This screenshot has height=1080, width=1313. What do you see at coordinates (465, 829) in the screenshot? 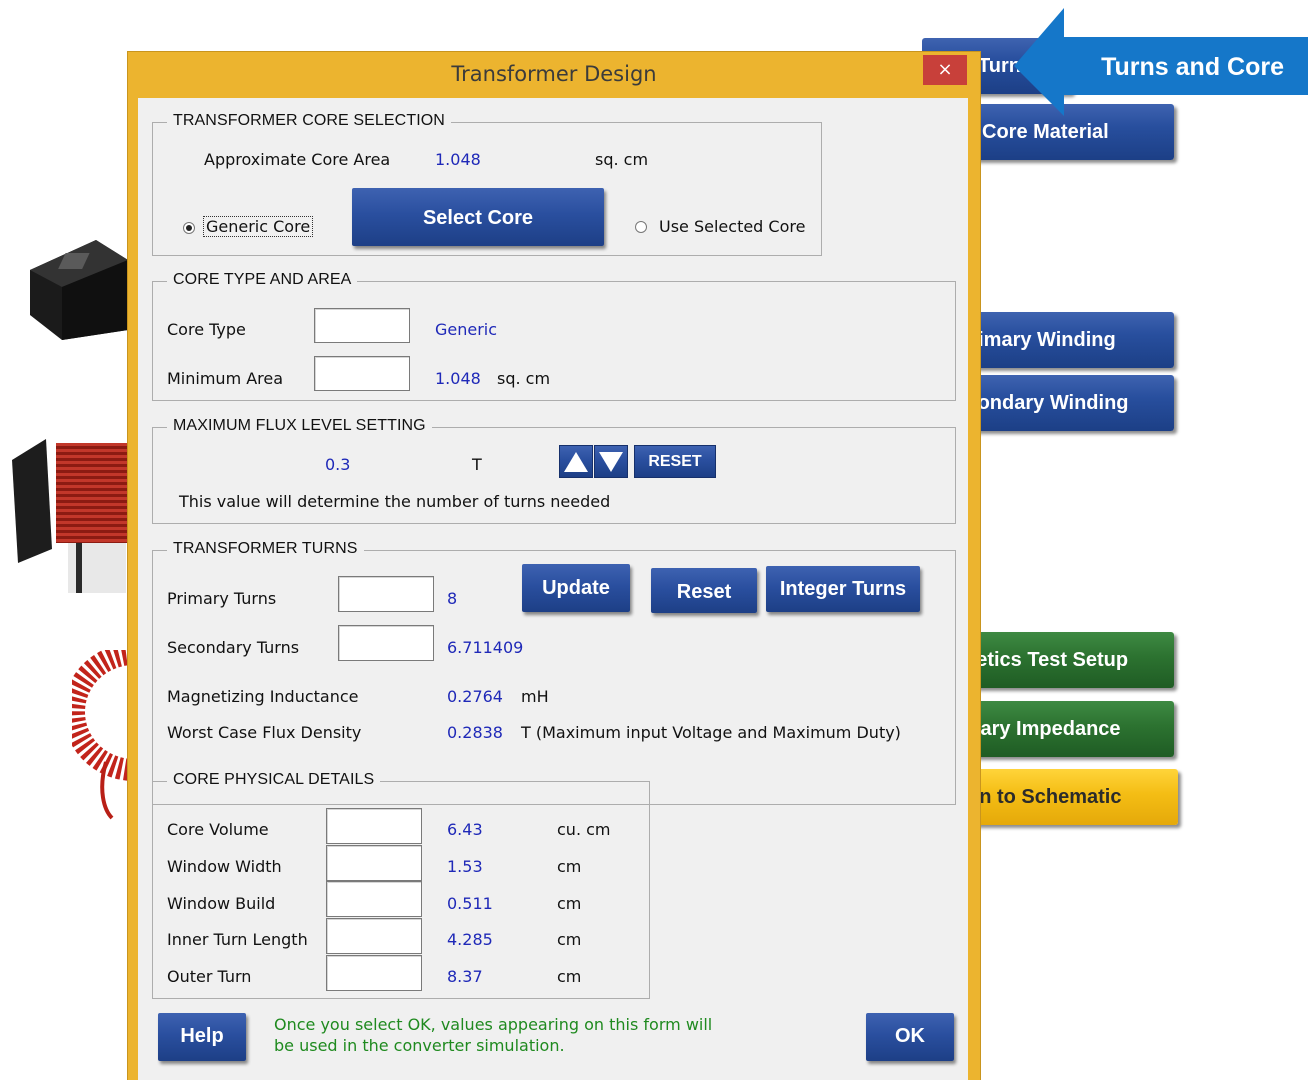
I see `core-volume-value: 6.43` at bounding box center [465, 829].